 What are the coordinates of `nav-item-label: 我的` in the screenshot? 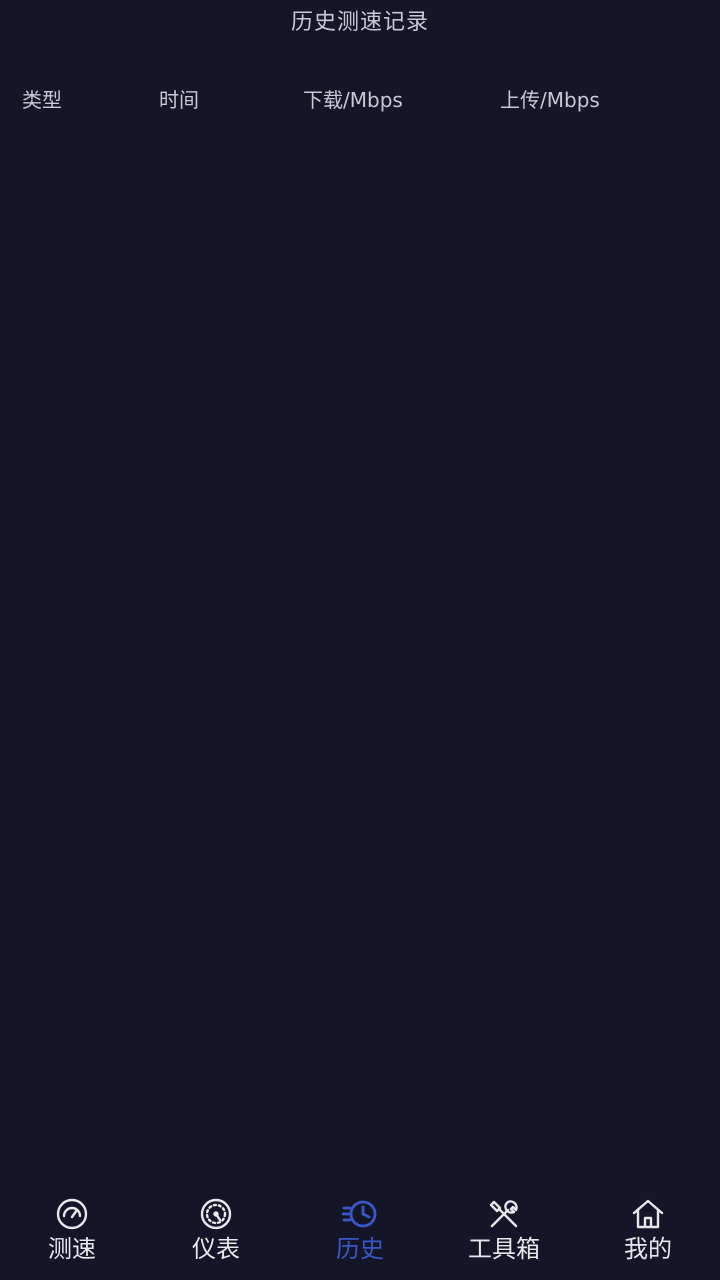 It's located at (648, 1249).